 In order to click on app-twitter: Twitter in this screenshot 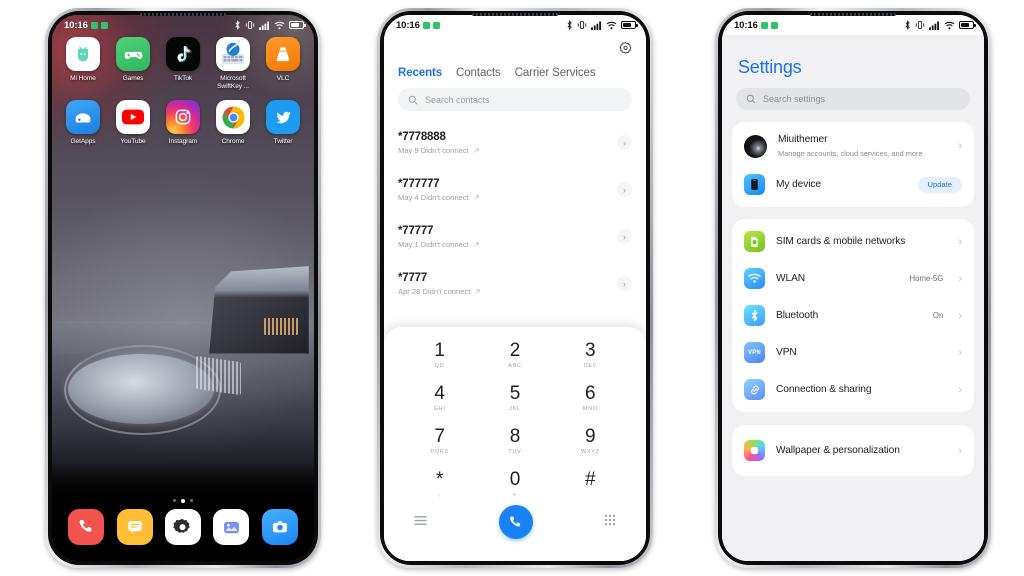, I will do `click(283, 123)`.